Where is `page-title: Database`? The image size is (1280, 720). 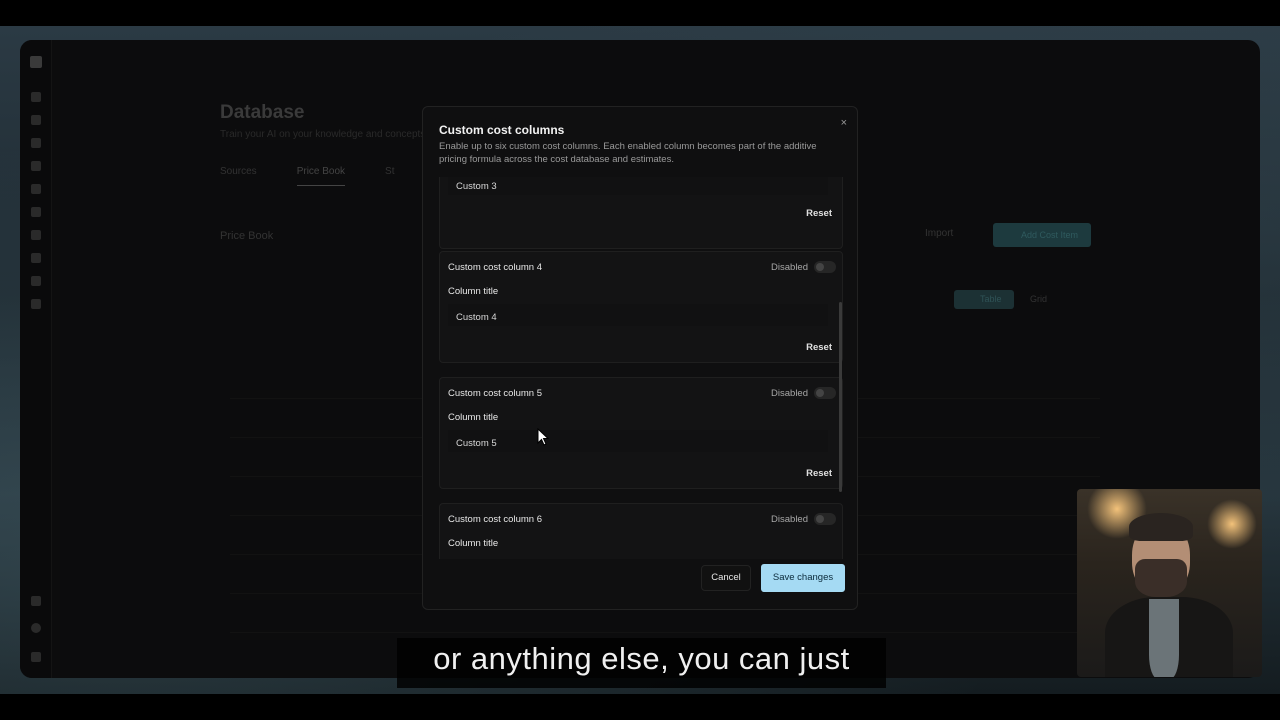 page-title: Database is located at coordinates (262, 112).